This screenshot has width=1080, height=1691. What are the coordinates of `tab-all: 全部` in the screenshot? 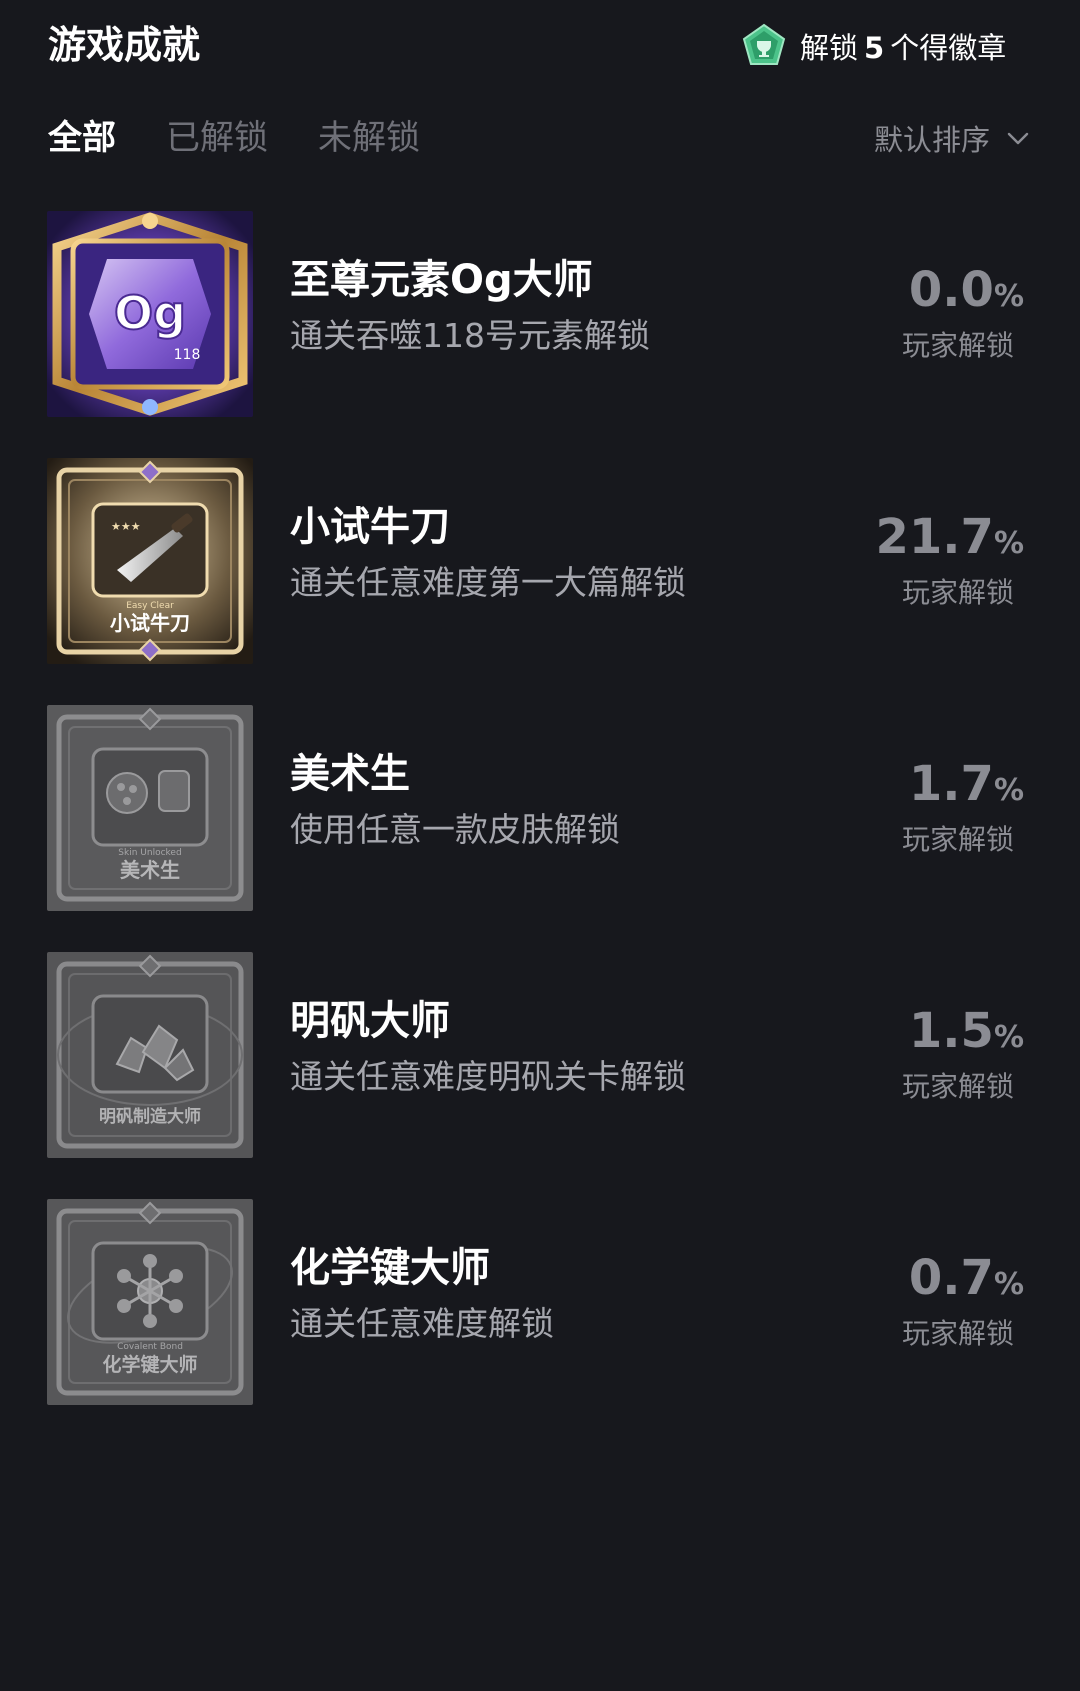 It's located at (82, 138).